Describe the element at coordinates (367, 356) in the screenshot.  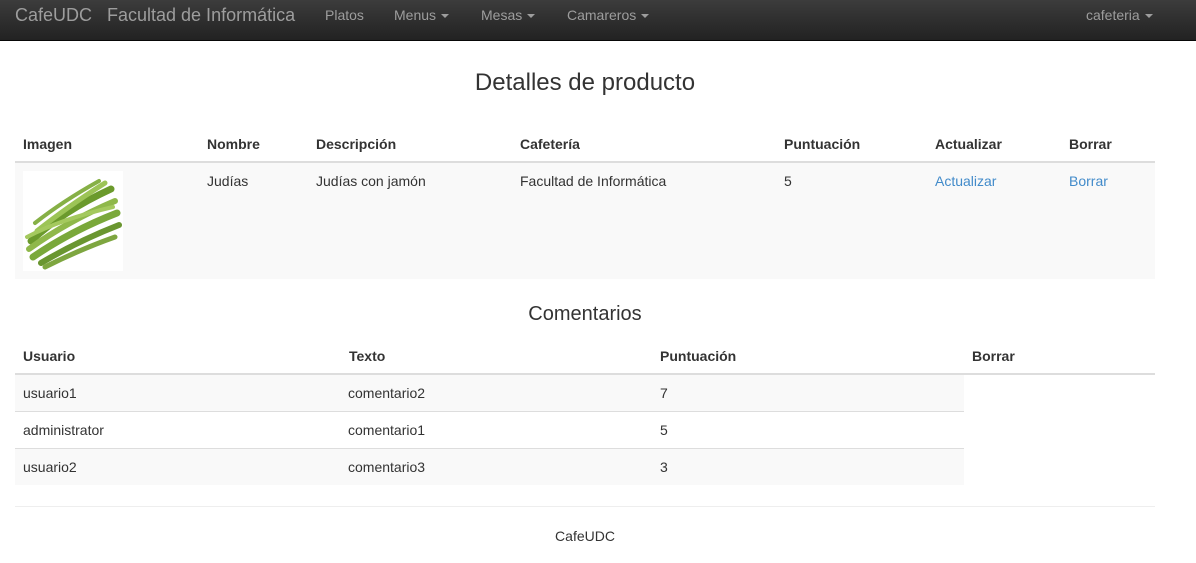
I see `column-header: Texto` at that location.